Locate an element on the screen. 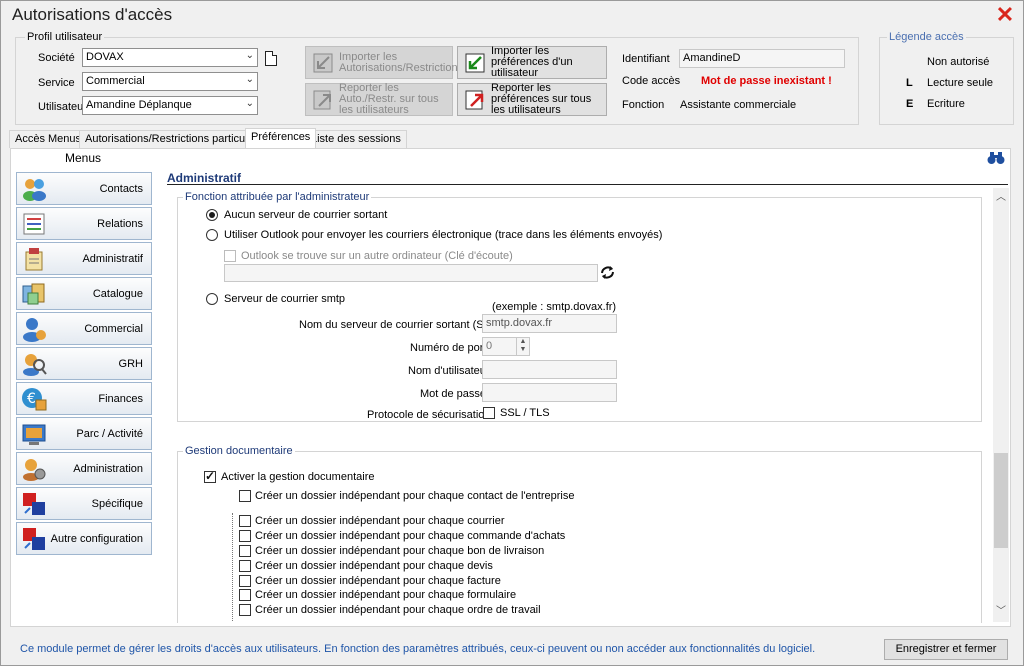  sidebar-item-grh: GRH is located at coordinates (84, 363).